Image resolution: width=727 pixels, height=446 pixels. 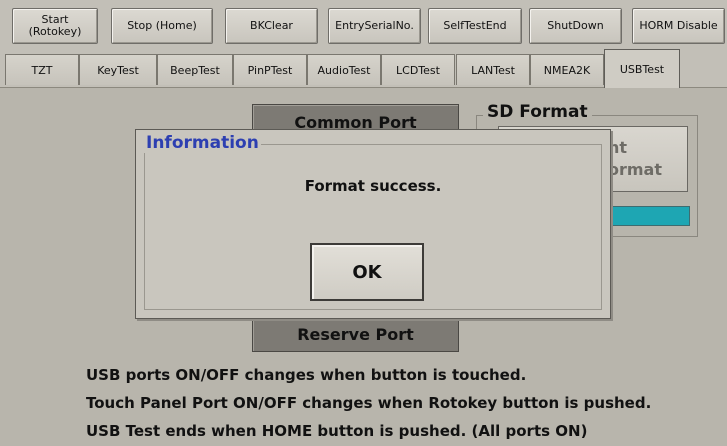 I want to click on reserve-port-button: Reserve Port, so click(x=355, y=334).